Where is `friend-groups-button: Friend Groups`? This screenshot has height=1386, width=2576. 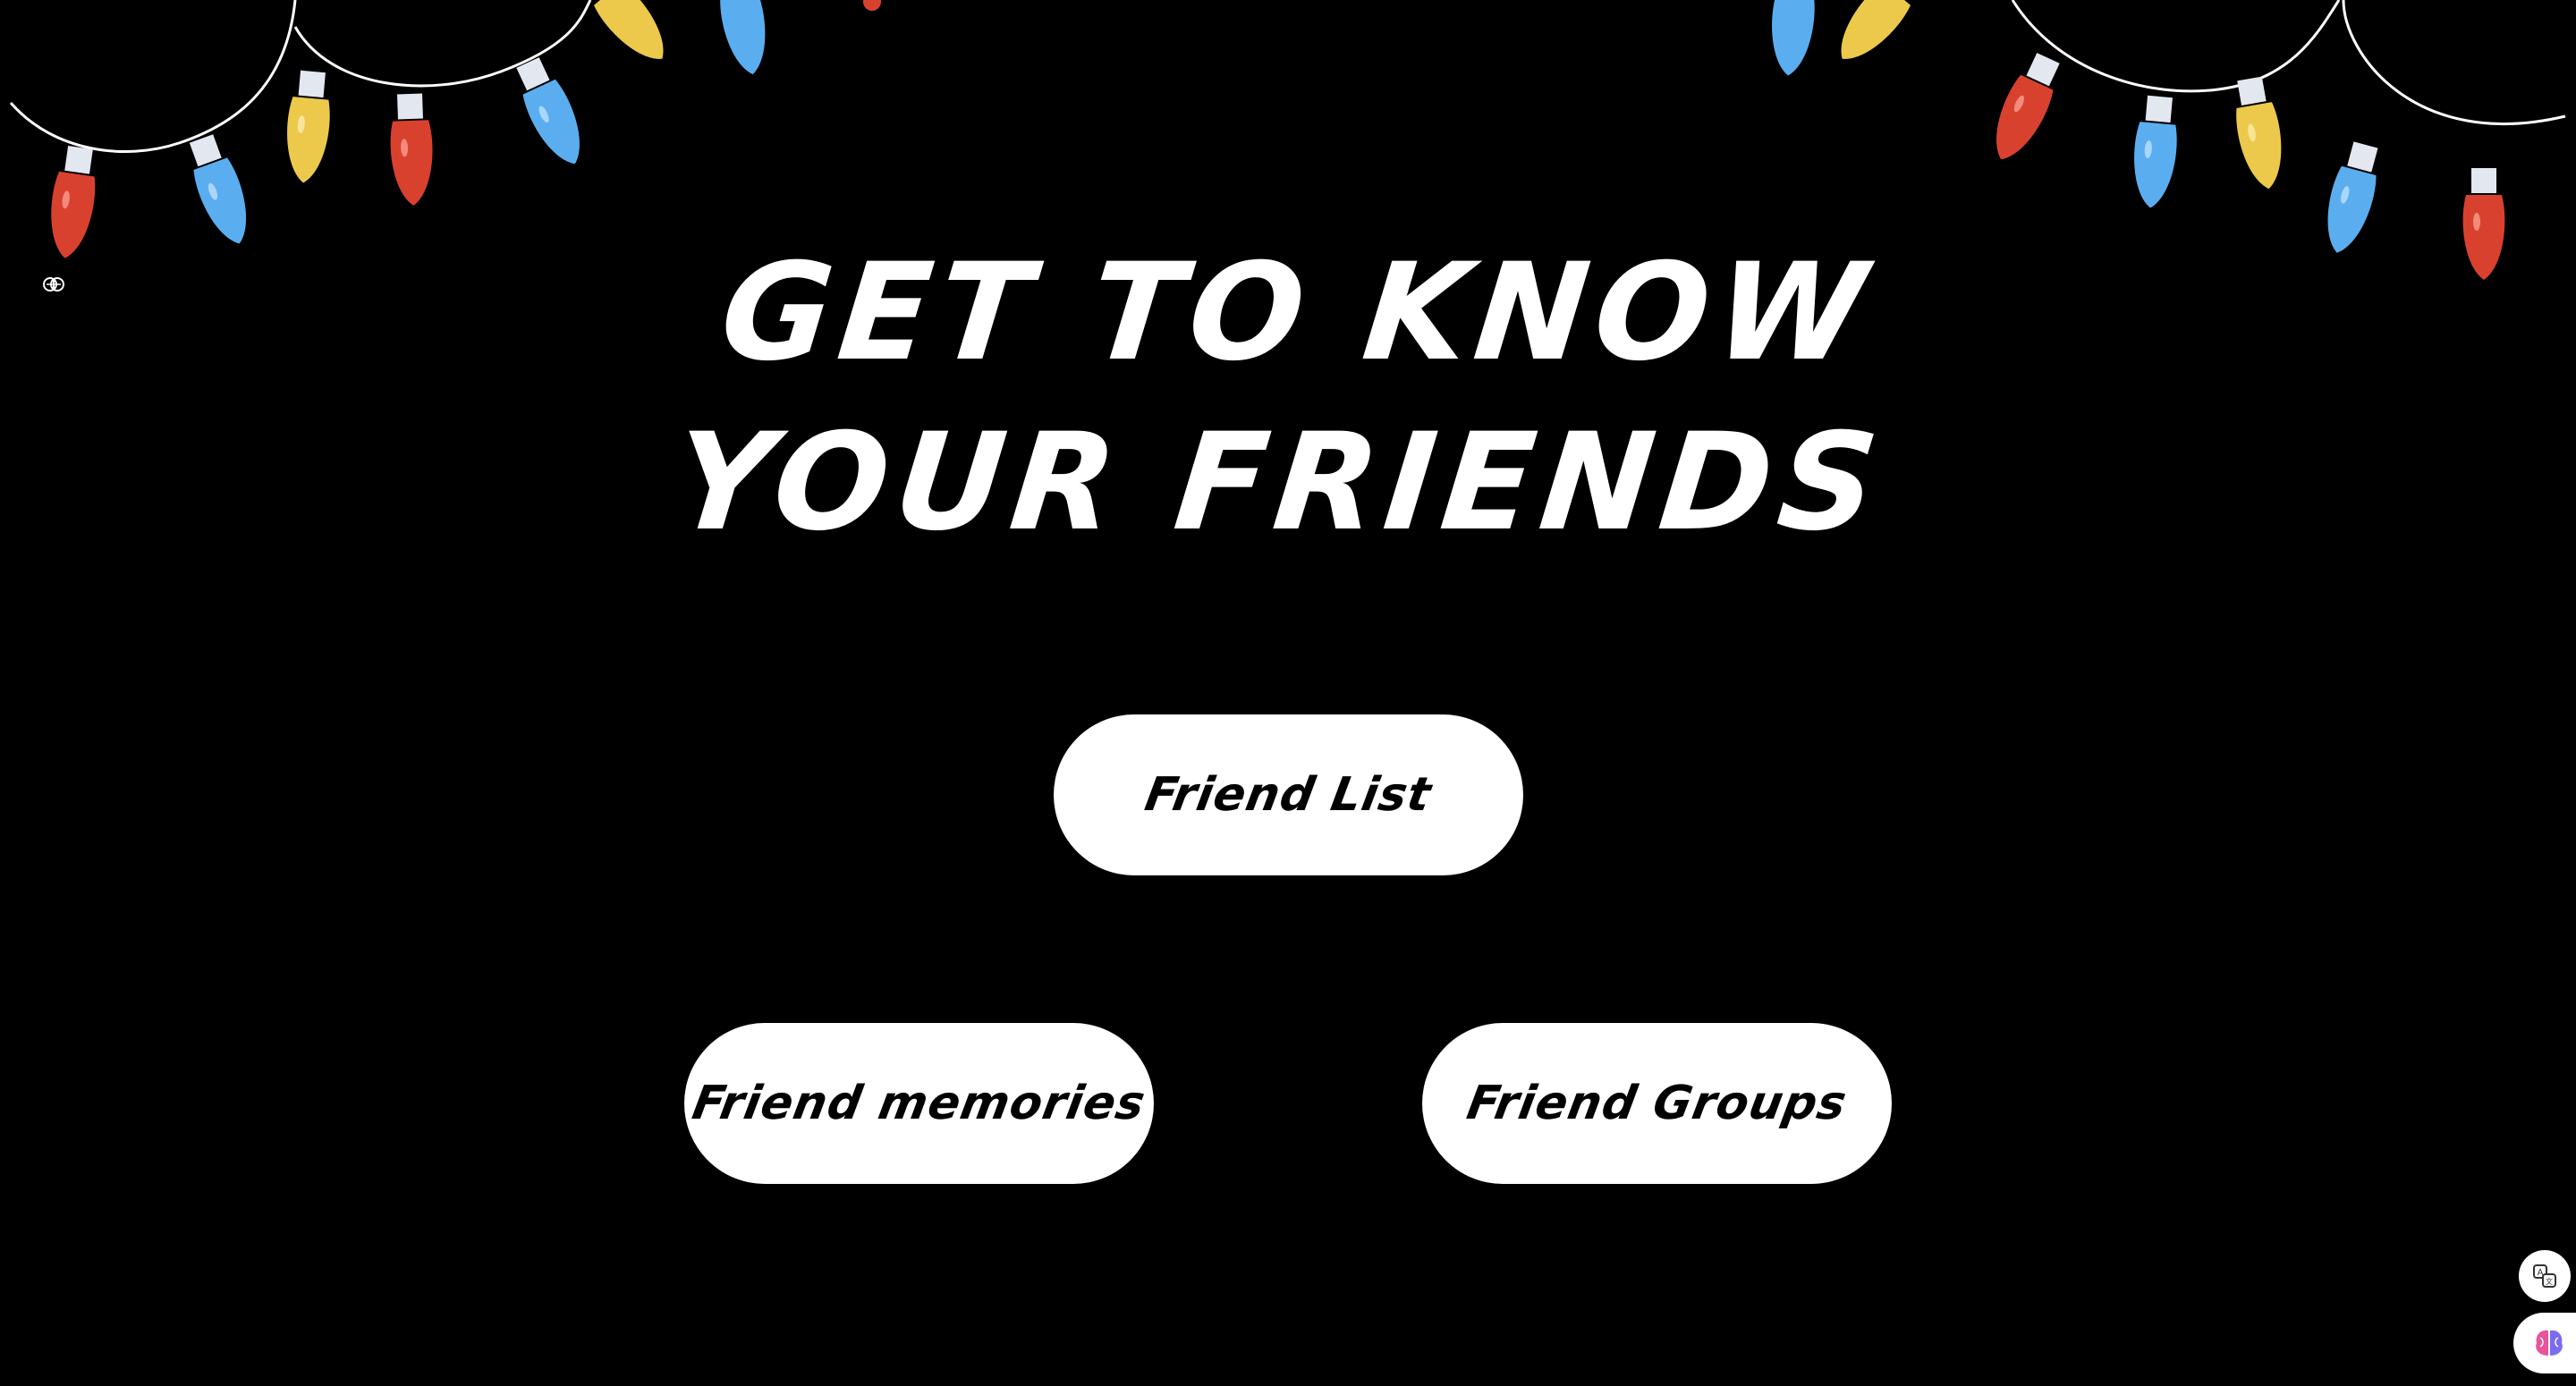
friend-groups-button: Friend Groups is located at coordinates (1657, 1103).